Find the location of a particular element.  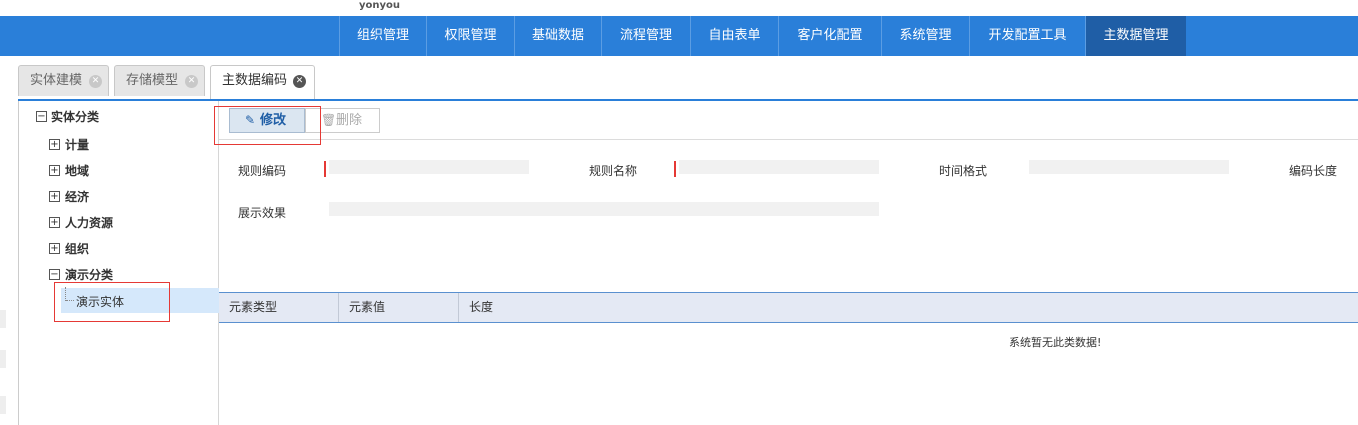

tab-label: 实体建模 is located at coordinates (56, 80).